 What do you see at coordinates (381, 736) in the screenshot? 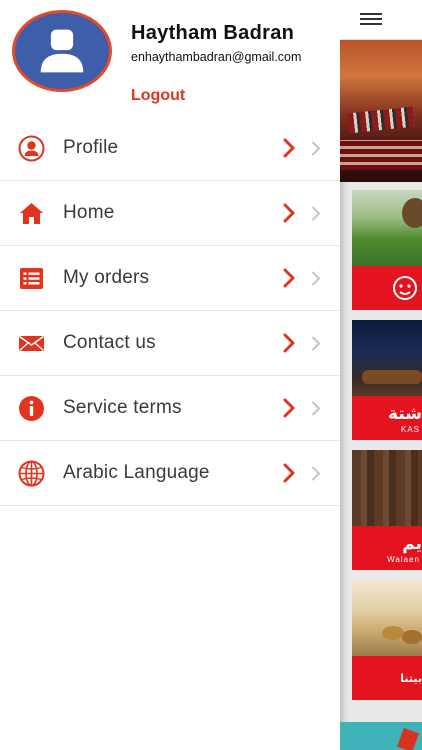
I see `bottom-promo-strip` at bounding box center [381, 736].